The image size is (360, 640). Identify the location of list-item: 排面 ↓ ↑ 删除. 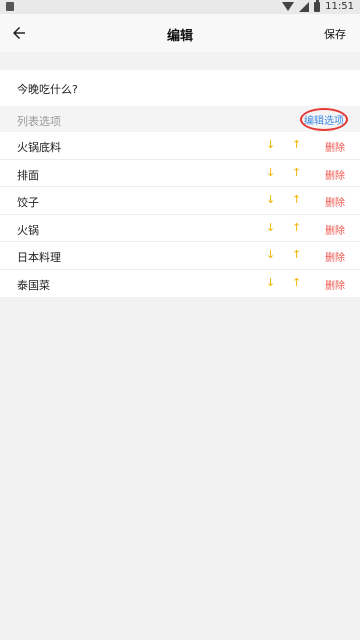
(180, 173).